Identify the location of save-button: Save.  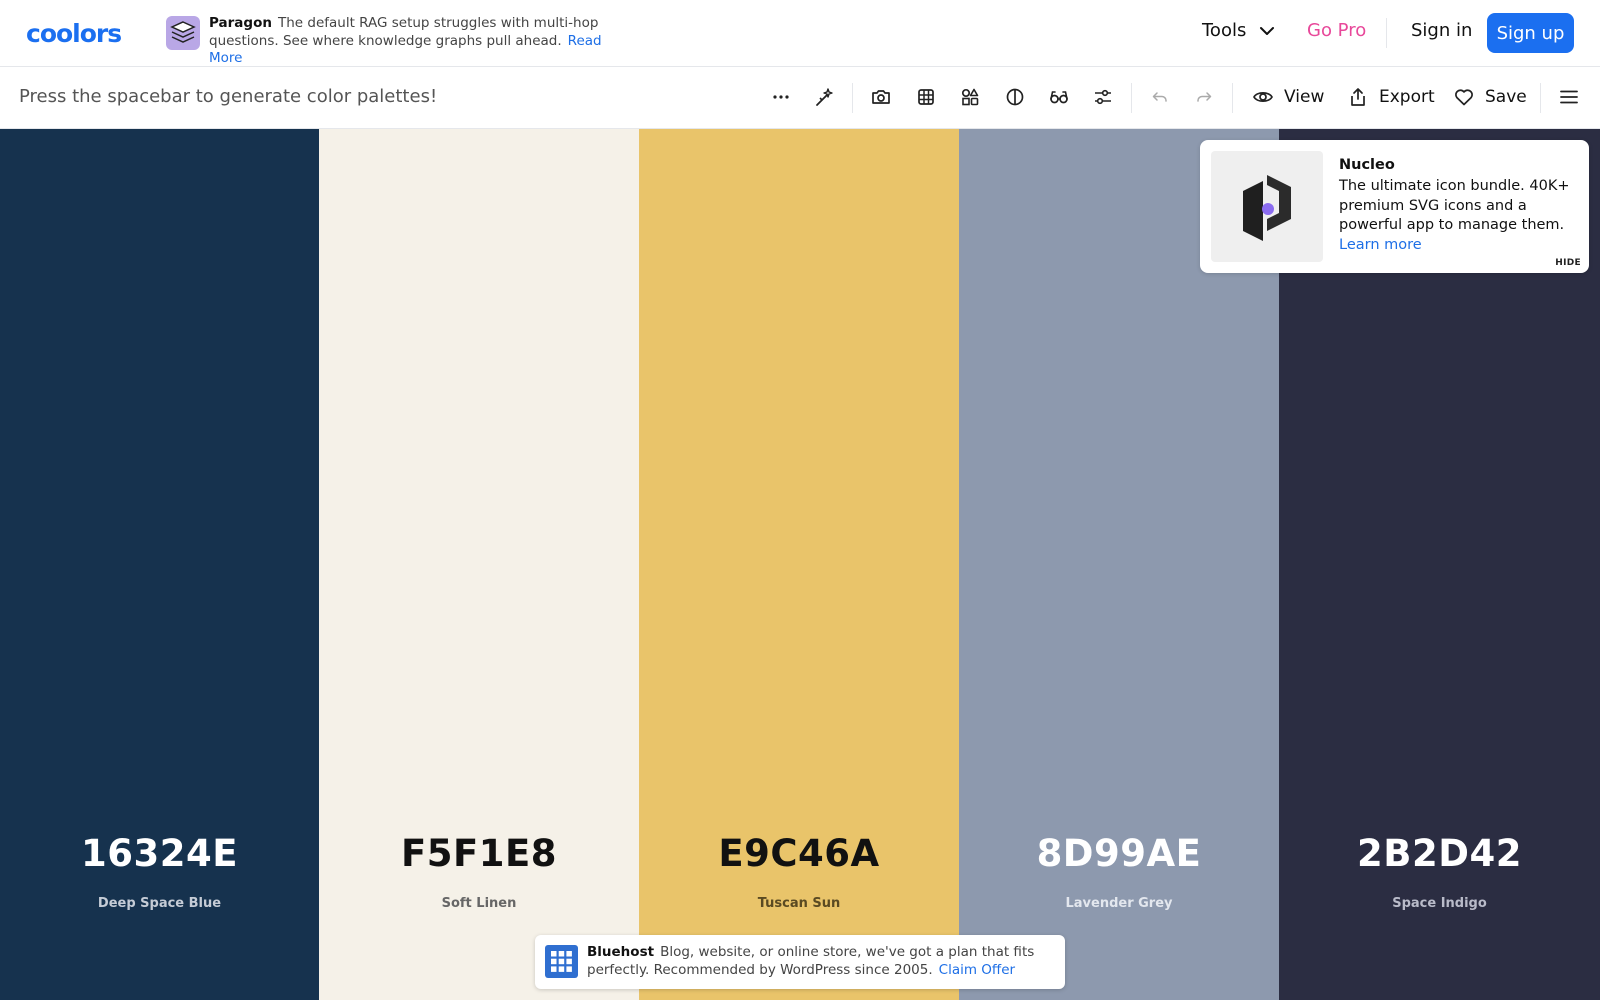
(1490, 97).